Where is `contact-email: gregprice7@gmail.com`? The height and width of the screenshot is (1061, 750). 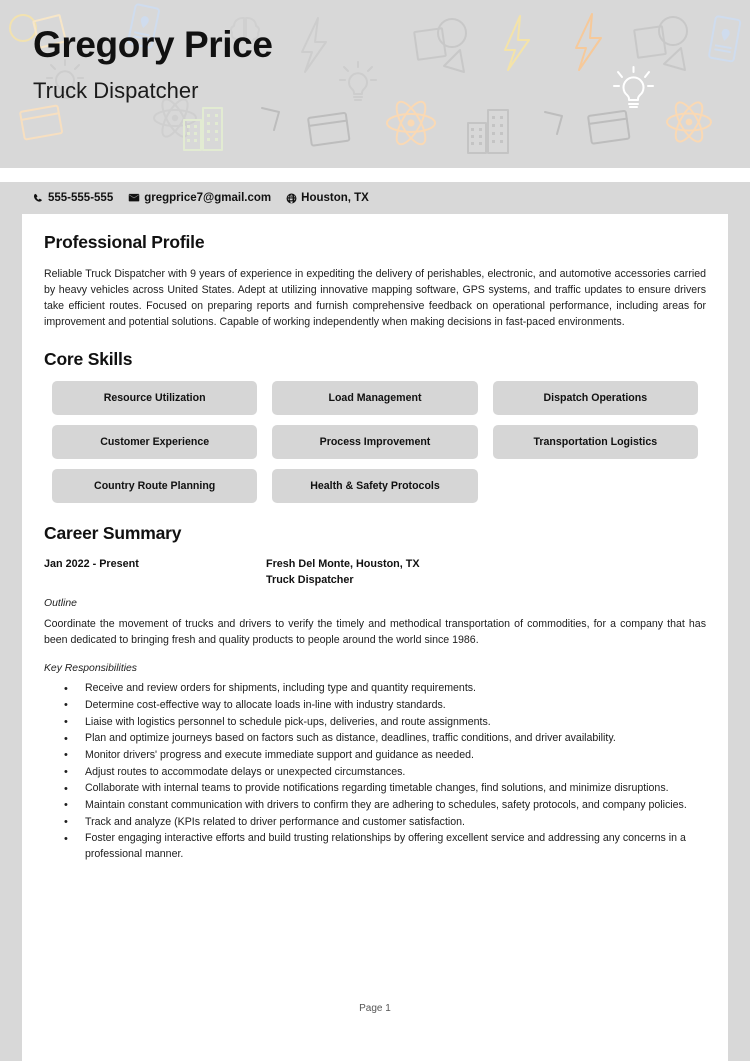
contact-email: gregprice7@gmail.com is located at coordinates (199, 198).